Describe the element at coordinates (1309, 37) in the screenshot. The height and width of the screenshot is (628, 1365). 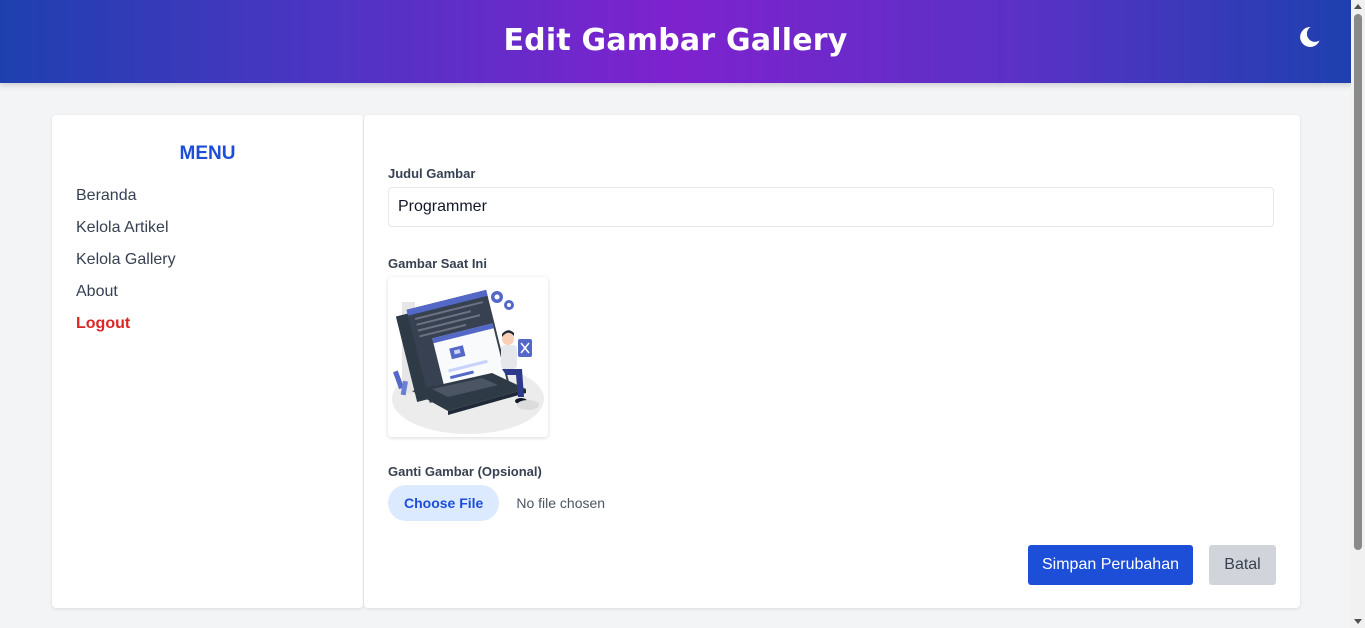
I see `moon-icon` at that location.